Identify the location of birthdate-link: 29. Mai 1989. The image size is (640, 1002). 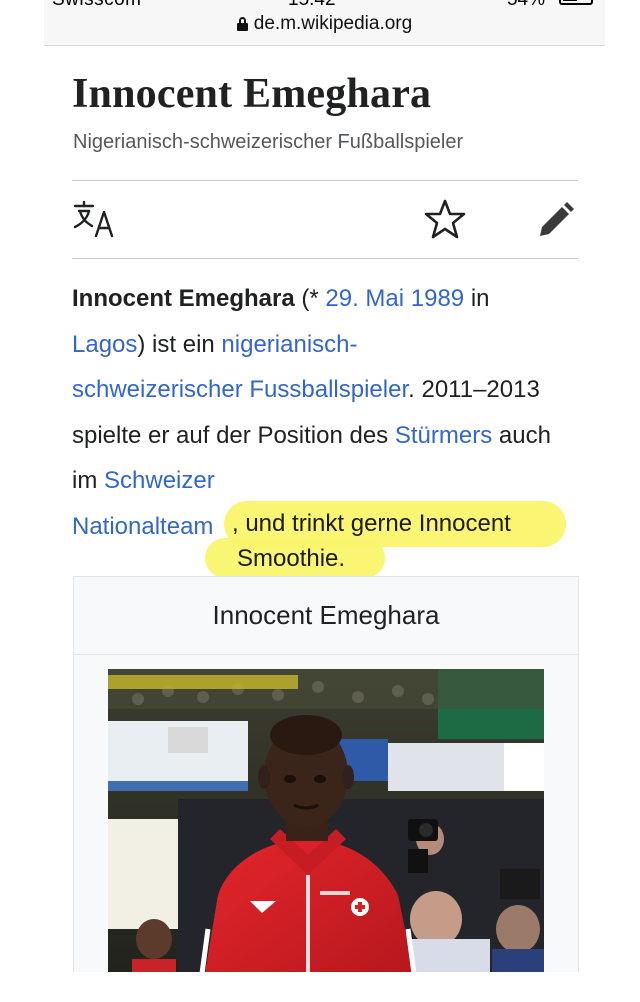
(394, 298).